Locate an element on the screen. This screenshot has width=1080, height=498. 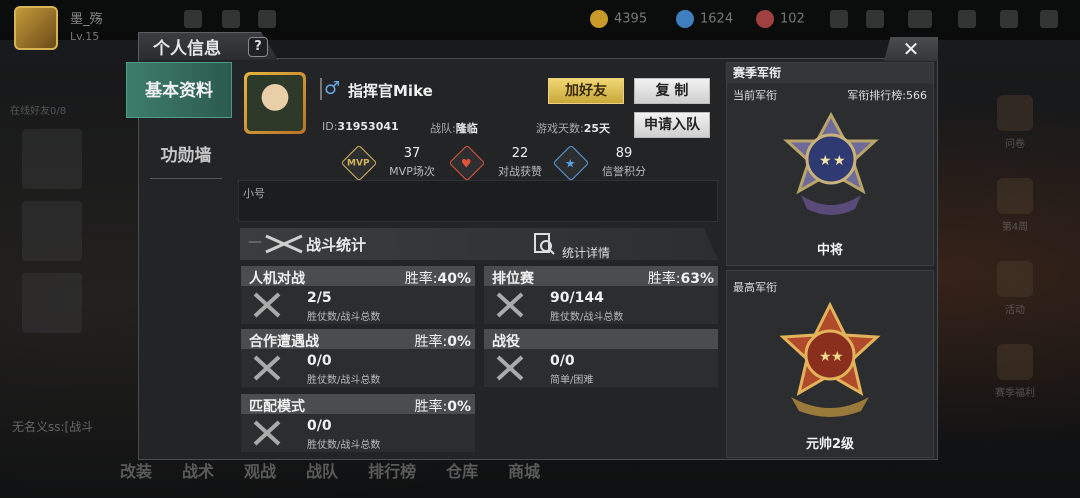
magnifier-document-icon is located at coordinates (544, 244).